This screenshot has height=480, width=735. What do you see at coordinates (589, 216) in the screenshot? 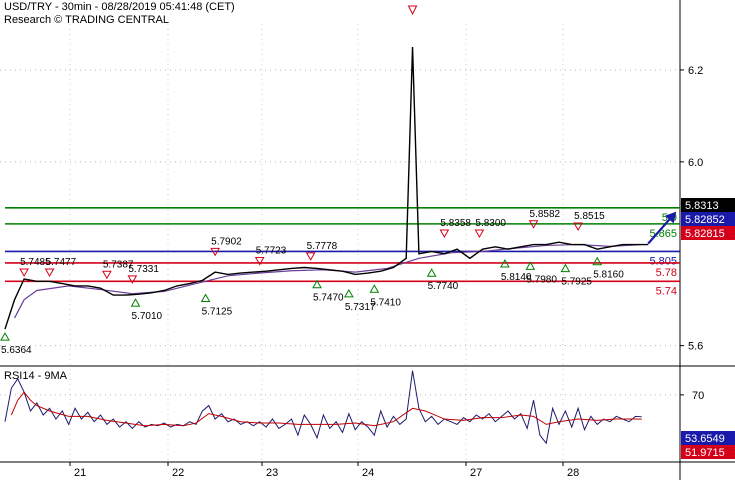
I see `high-label: 5.8515` at bounding box center [589, 216].